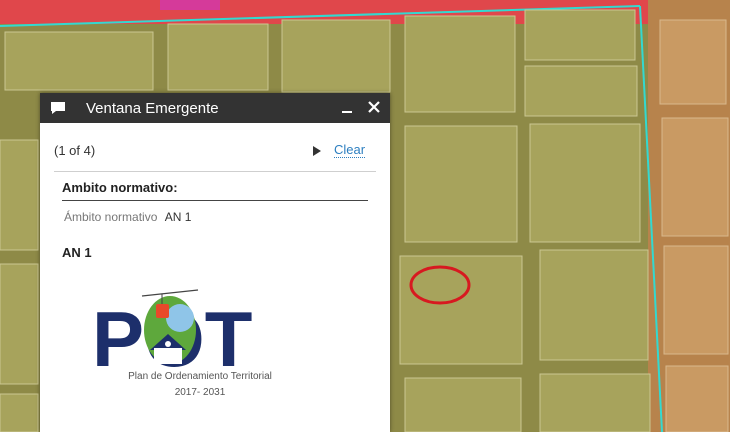  What do you see at coordinates (200, 376) in the screenshot?
I see `logo-subtitle: Plan de Ordenamiento Territorial` at bounding box center [200, 376].